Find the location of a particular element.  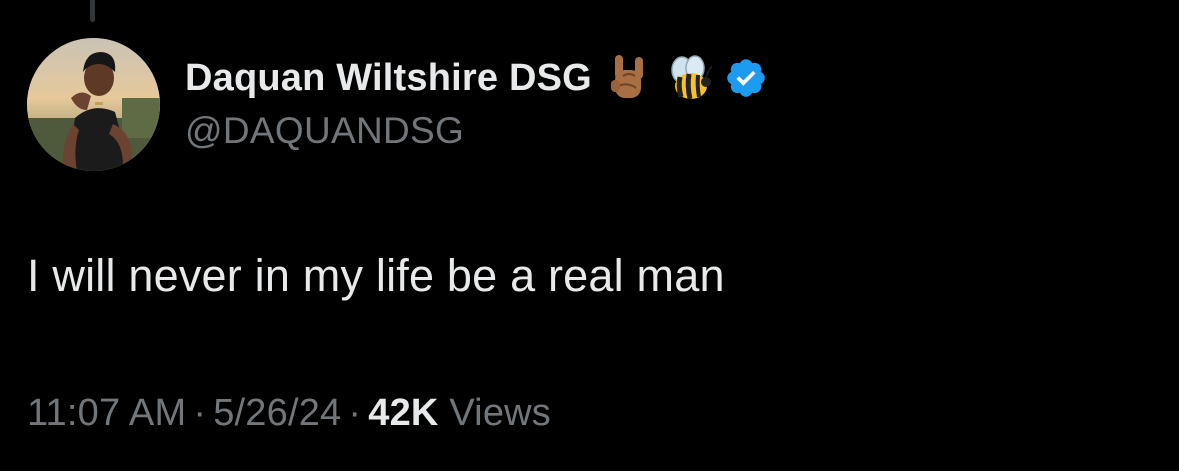

user-handle: @DAQUANDSG is located at coordinates (476, 131).